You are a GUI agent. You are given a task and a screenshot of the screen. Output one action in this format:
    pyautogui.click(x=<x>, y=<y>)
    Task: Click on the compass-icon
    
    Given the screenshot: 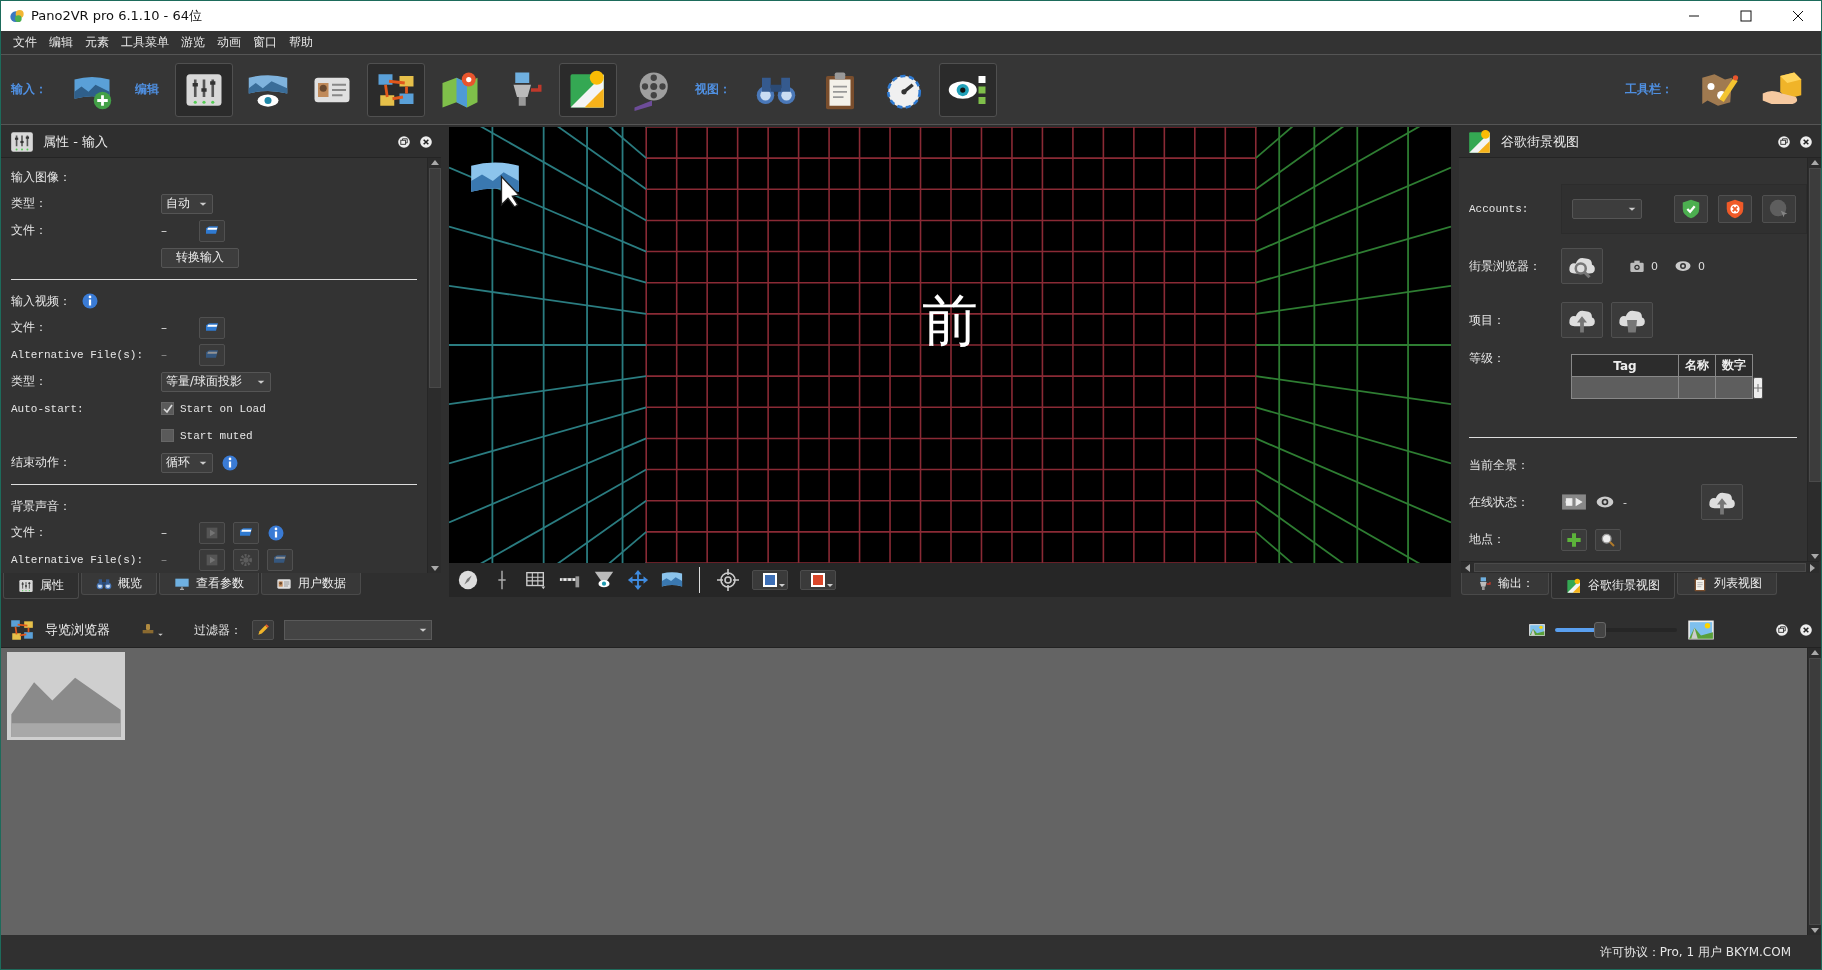 What is the action you would take?
    pyautogui.click(x=468, y=580)
    